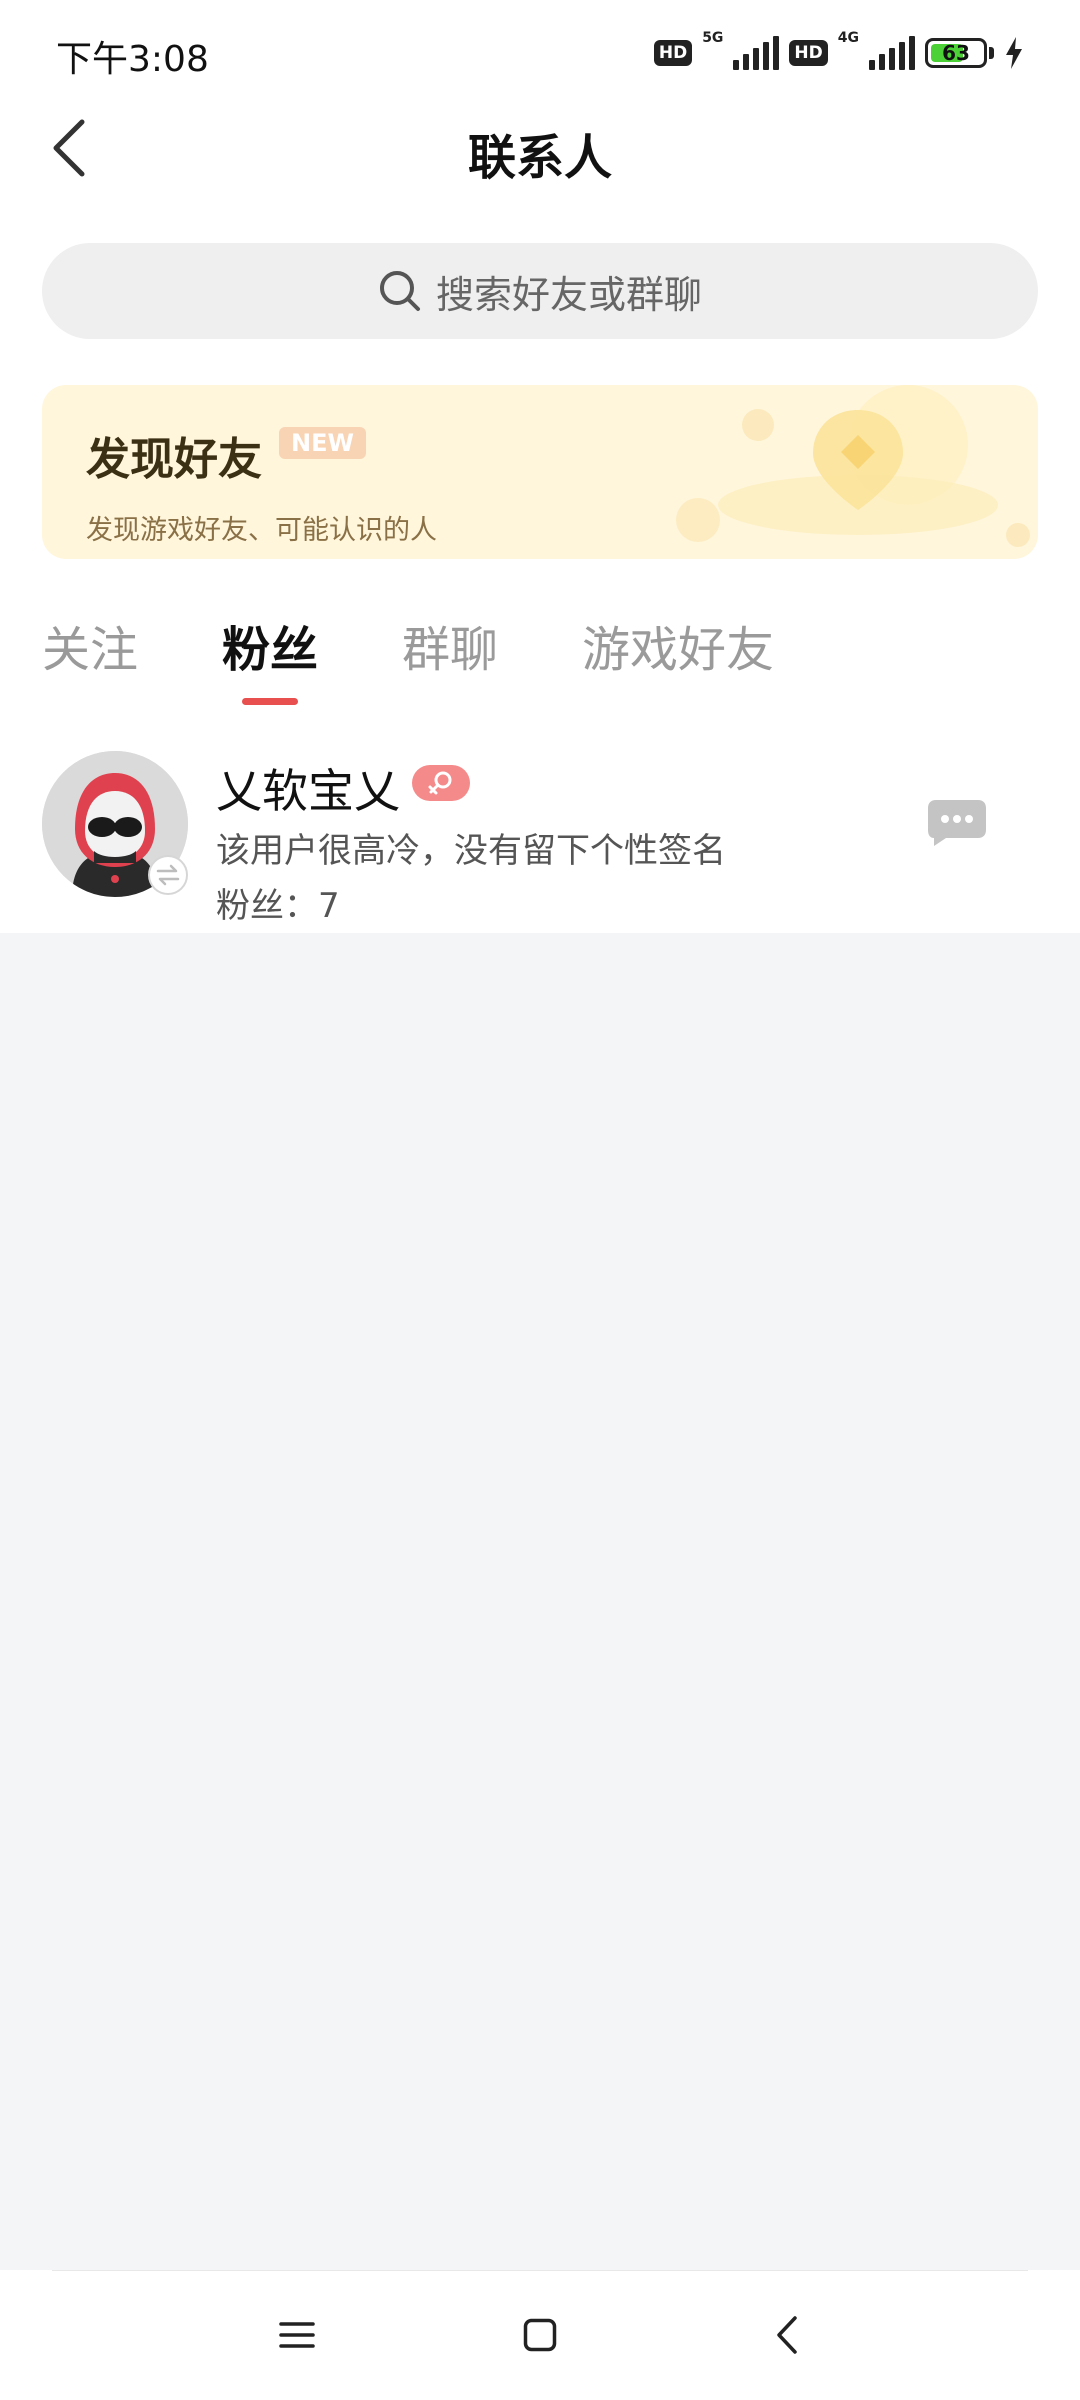 This screenshot has width=1080, height=2400. Describe the element at coordinates (848, 38) in the screenshot. I see `network-type-4g: 4G` at that location.